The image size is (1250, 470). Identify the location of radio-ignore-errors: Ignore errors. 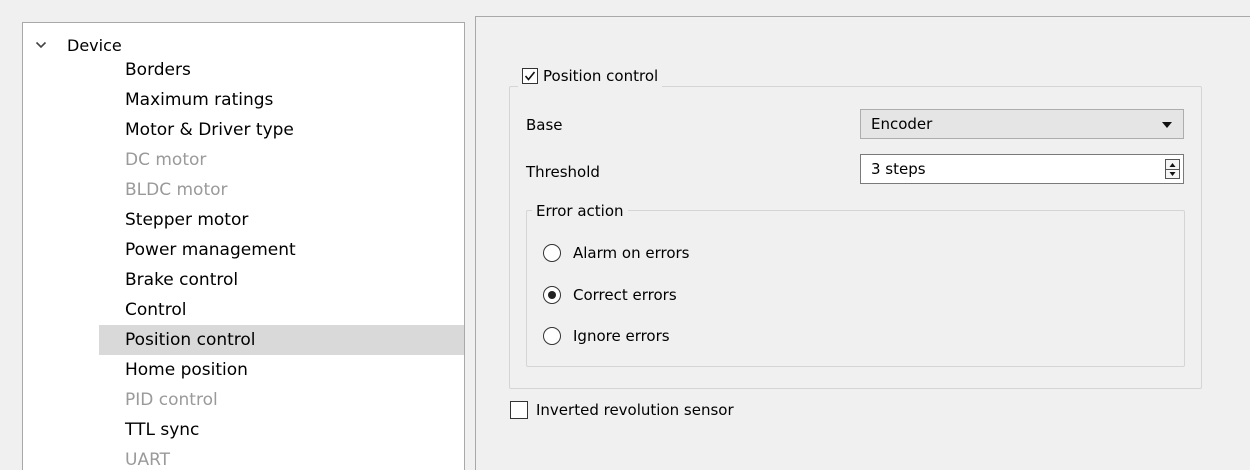
(606, 336).